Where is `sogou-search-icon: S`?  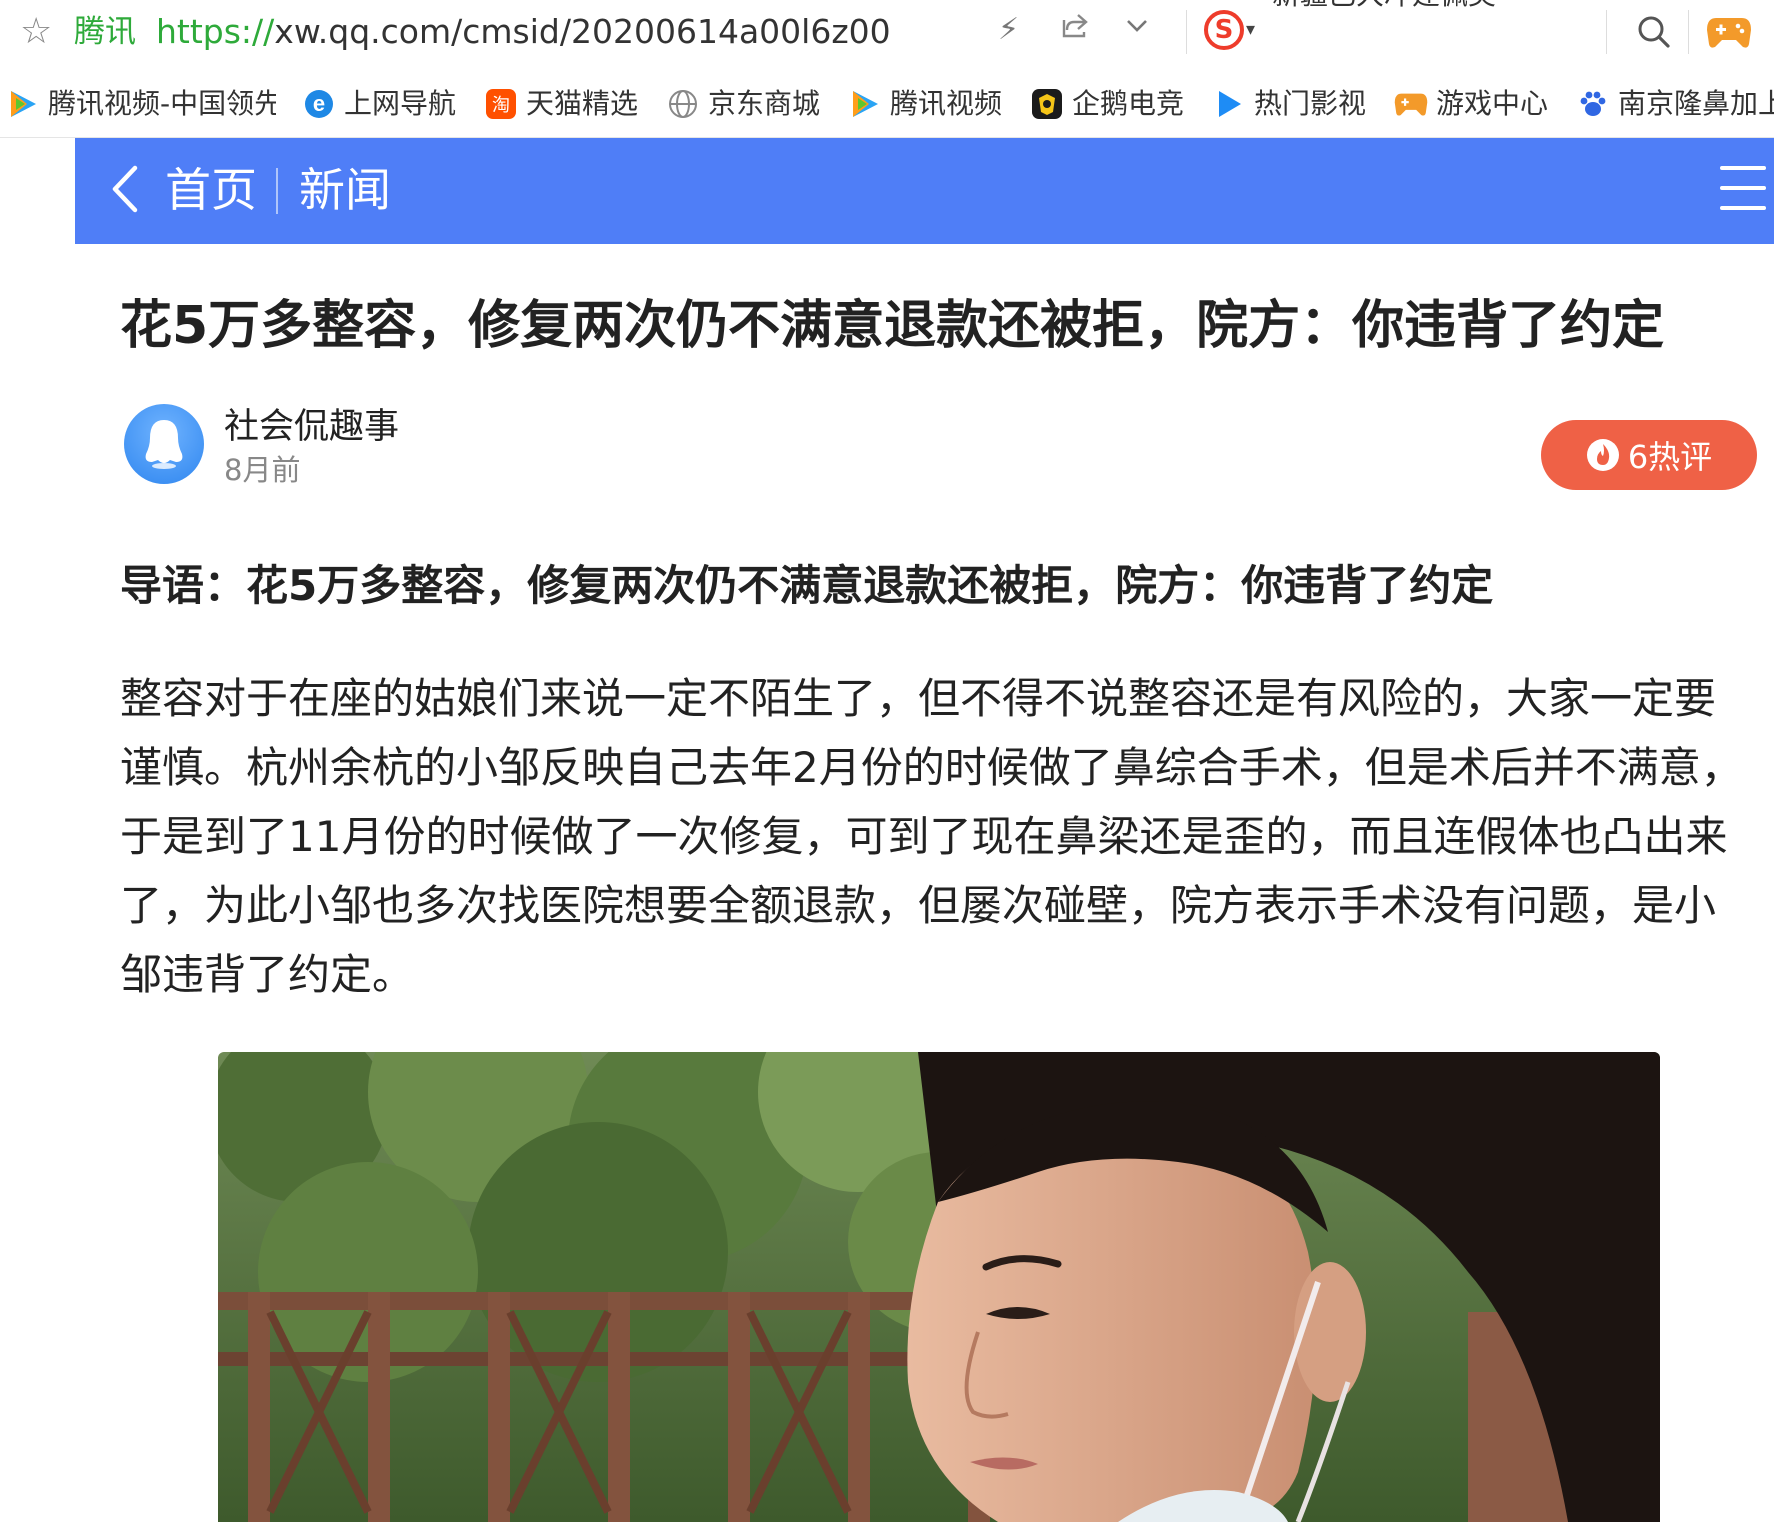 sogou-search-icon: S is located at coordinates (1224, 30).